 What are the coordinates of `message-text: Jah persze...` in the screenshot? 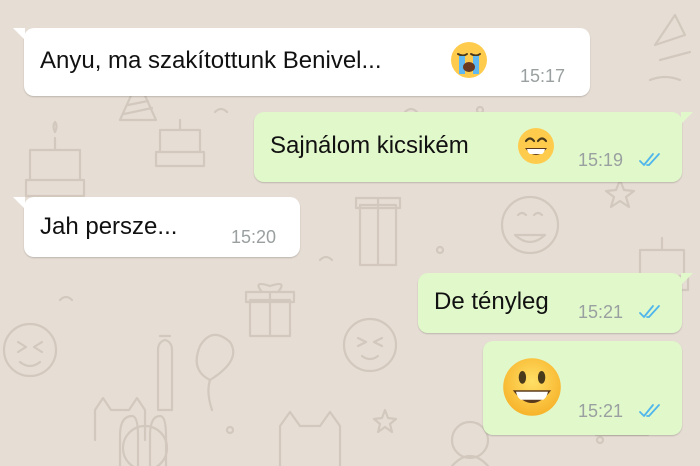 It's located at (109, 226).